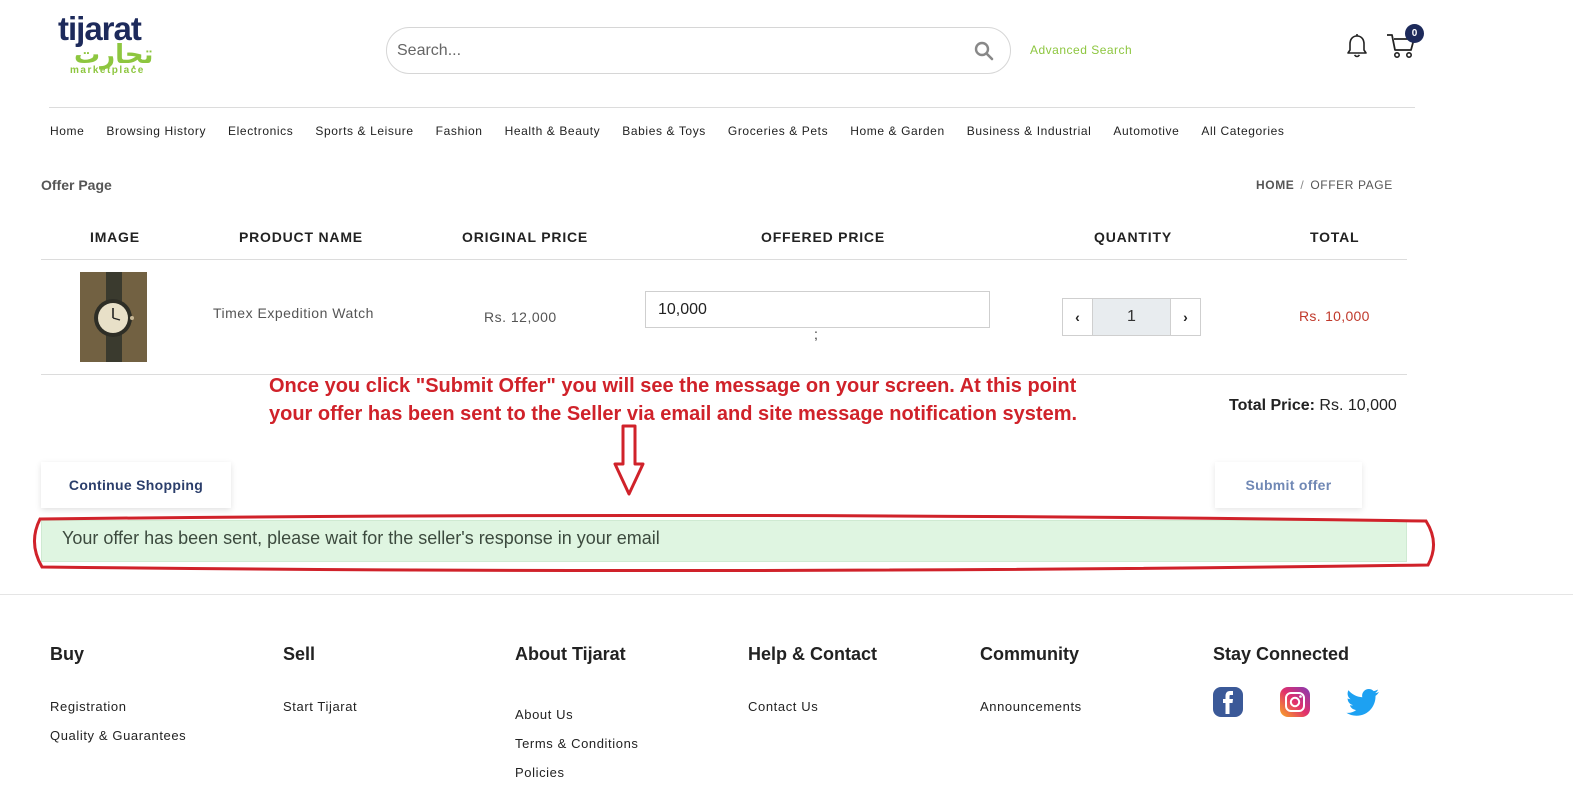 Image resolution: width=1573 pixels, height=787 pixels. I want to click on nav-item-automotive: Automotive, so click(1146, 131).